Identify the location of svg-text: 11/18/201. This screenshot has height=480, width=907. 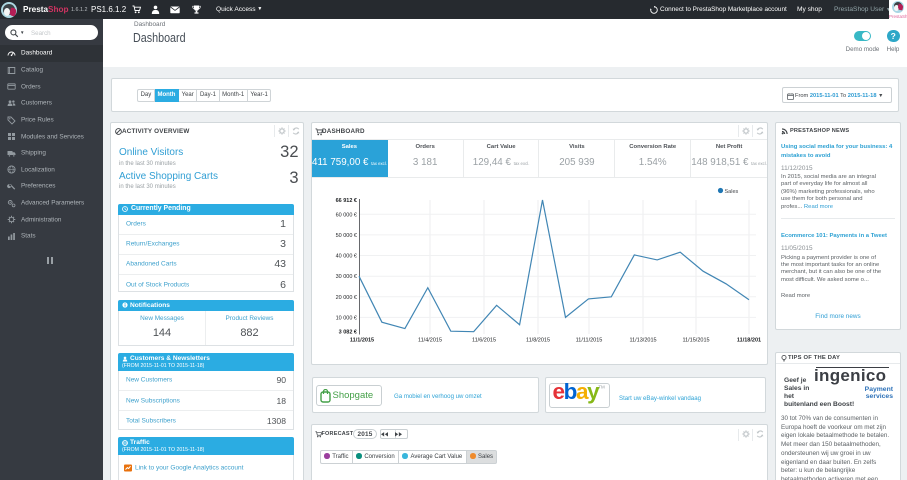
(749, 341).